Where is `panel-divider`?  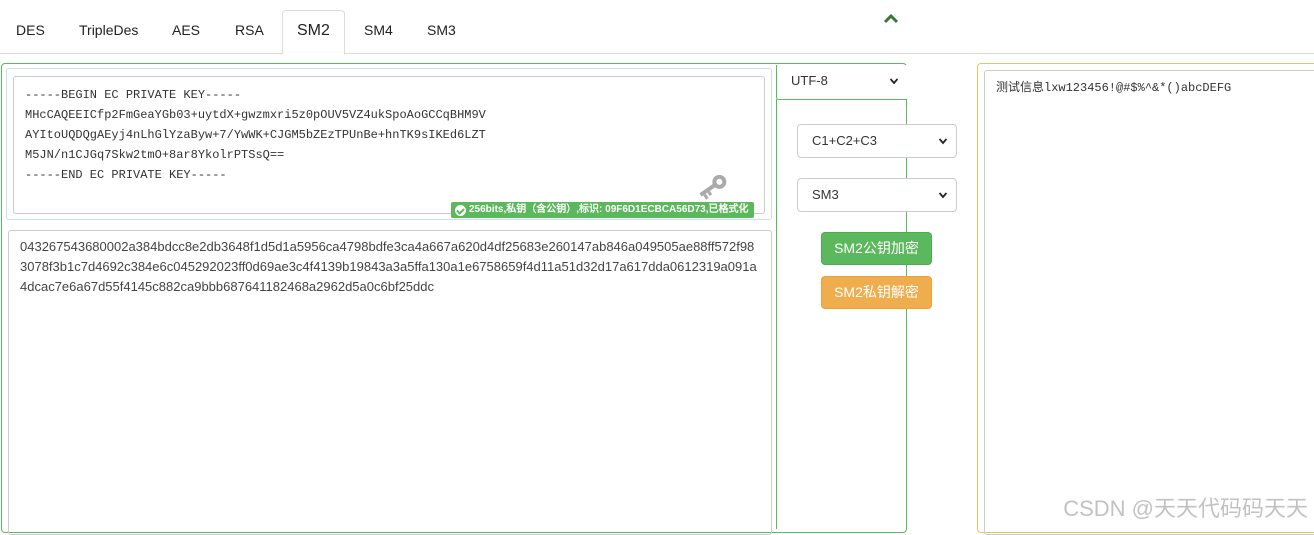 panel-divider is located at coordinates (776, 314).